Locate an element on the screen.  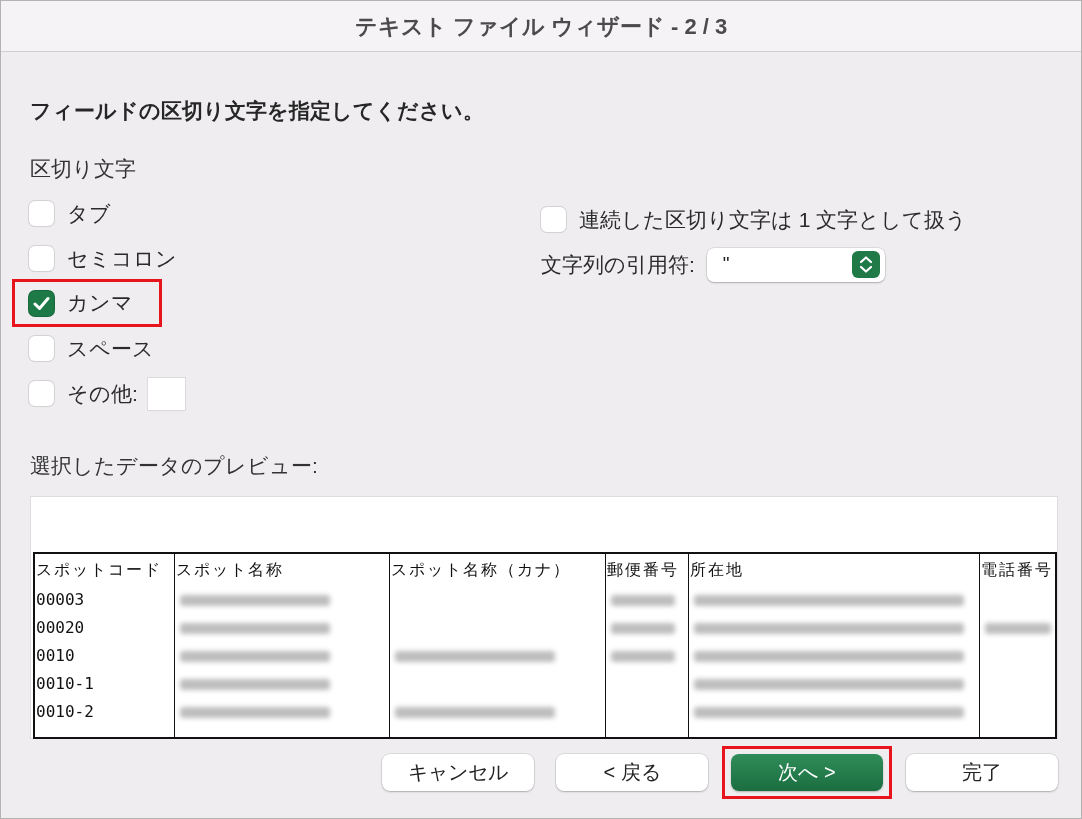
table-cell: 00020 is located at coordinates (104, 628).